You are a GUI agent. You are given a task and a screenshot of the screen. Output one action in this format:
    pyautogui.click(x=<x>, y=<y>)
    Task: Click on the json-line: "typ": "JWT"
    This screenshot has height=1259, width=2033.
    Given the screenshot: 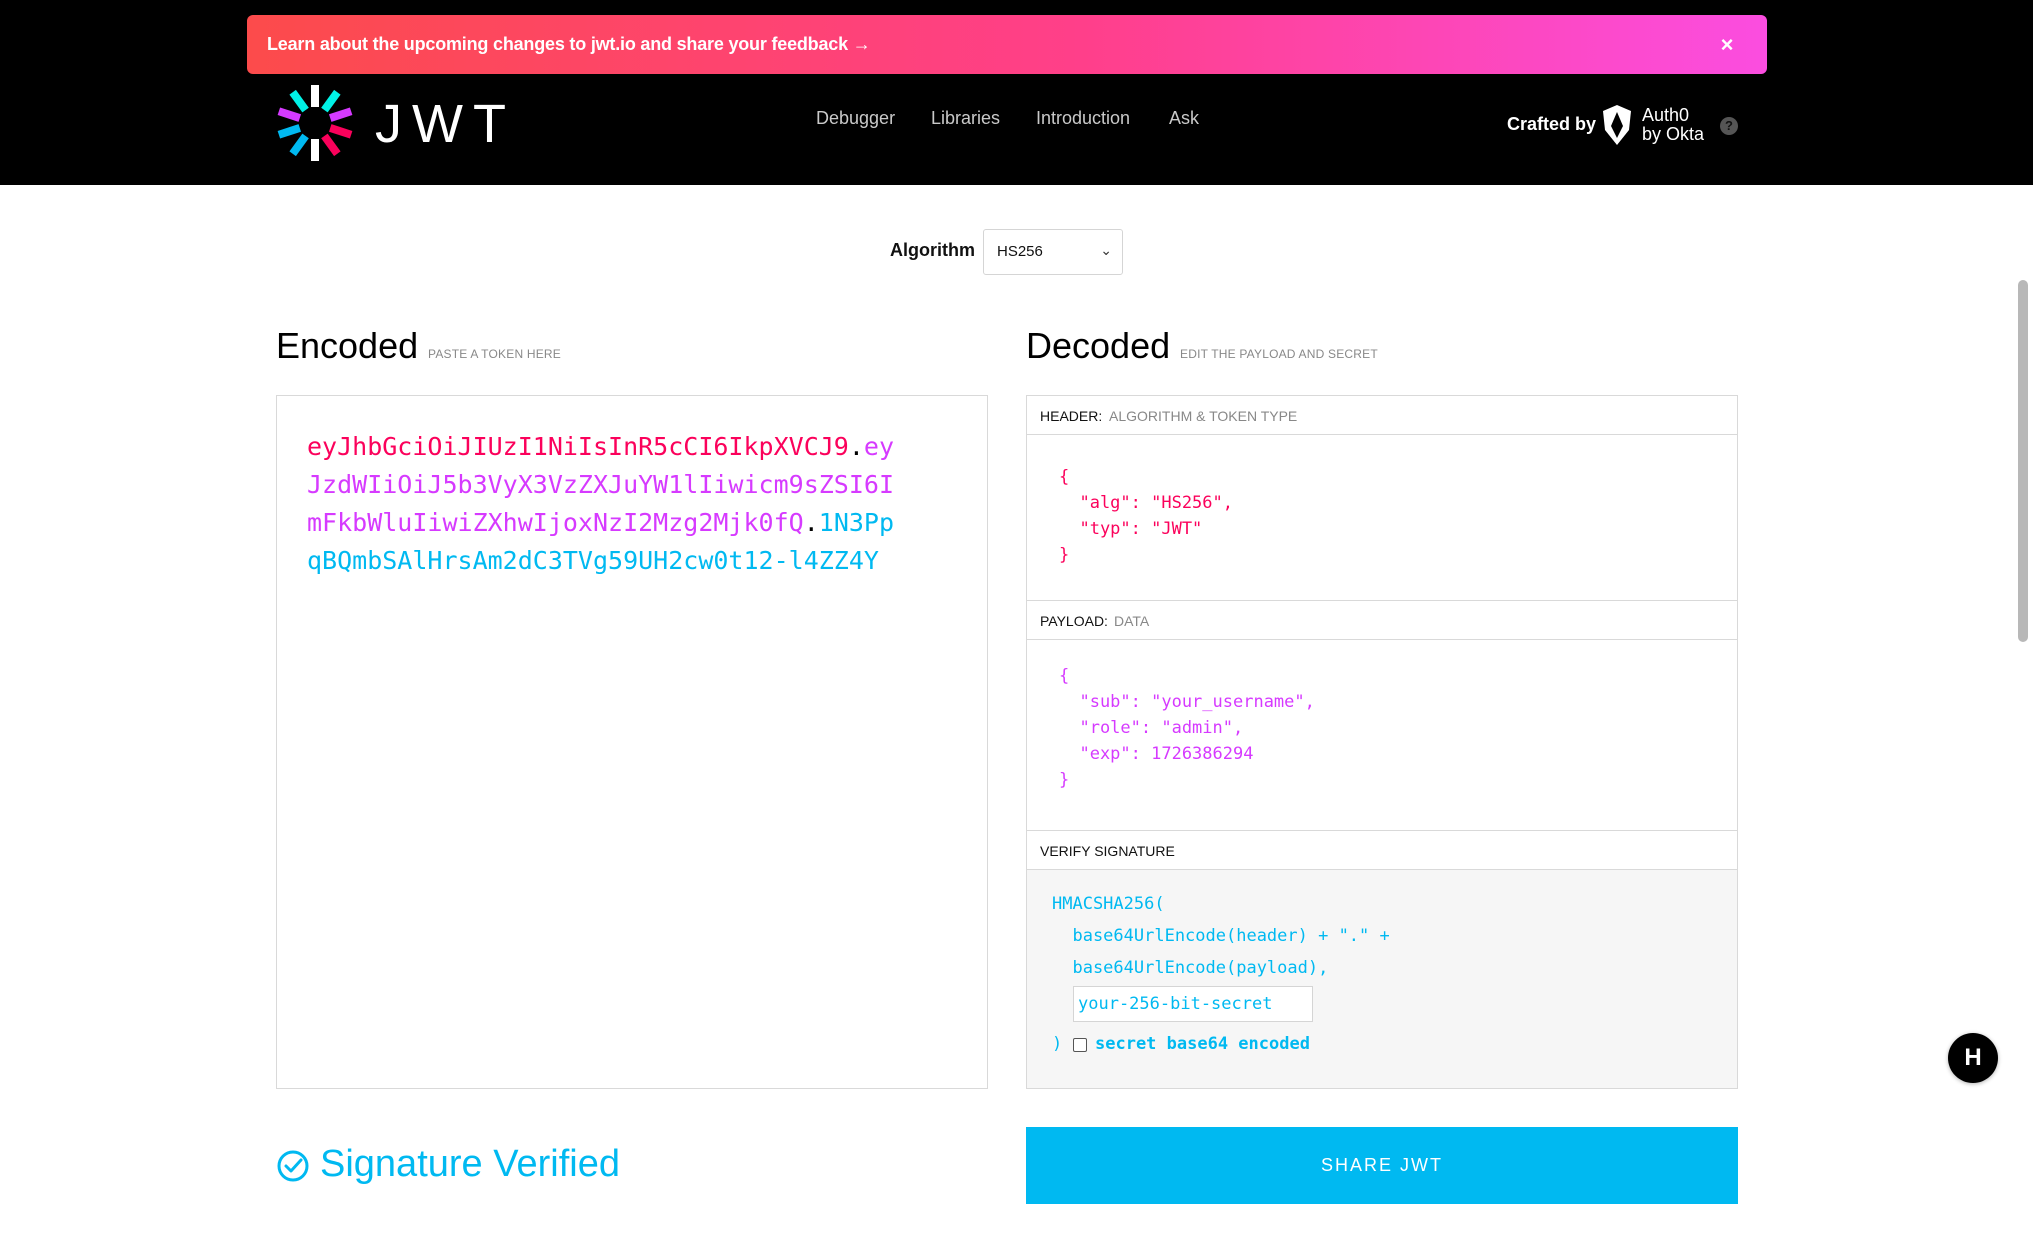 What is the action you would take?
    pyautogui.click(x=1131, y=529)
    